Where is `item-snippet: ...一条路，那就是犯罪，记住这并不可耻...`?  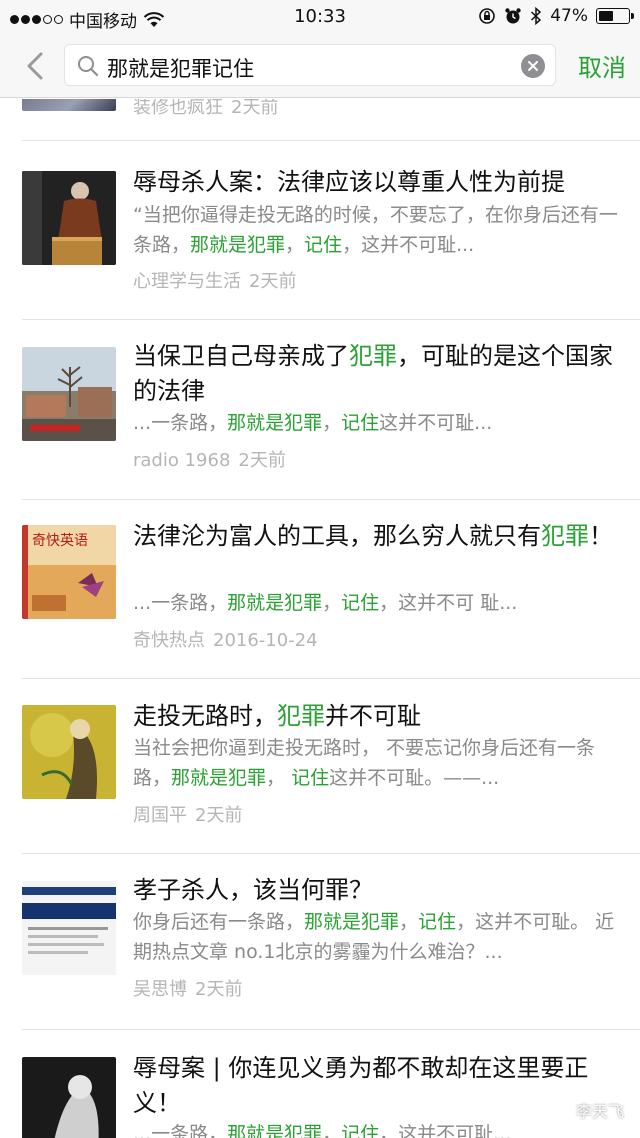
item-snippet: ...一条路，那就是犯罪，记住这并不可耻... is located at coordinates (375, 423).